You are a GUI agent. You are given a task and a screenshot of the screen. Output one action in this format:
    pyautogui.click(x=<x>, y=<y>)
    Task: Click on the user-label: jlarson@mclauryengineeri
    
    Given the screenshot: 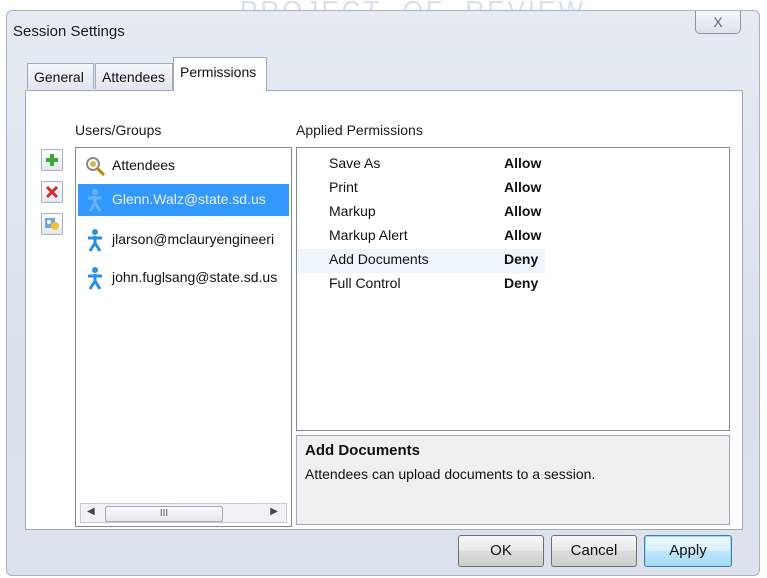 What is the action you would take?
    pyautogui.click(x=193, y=239)
    